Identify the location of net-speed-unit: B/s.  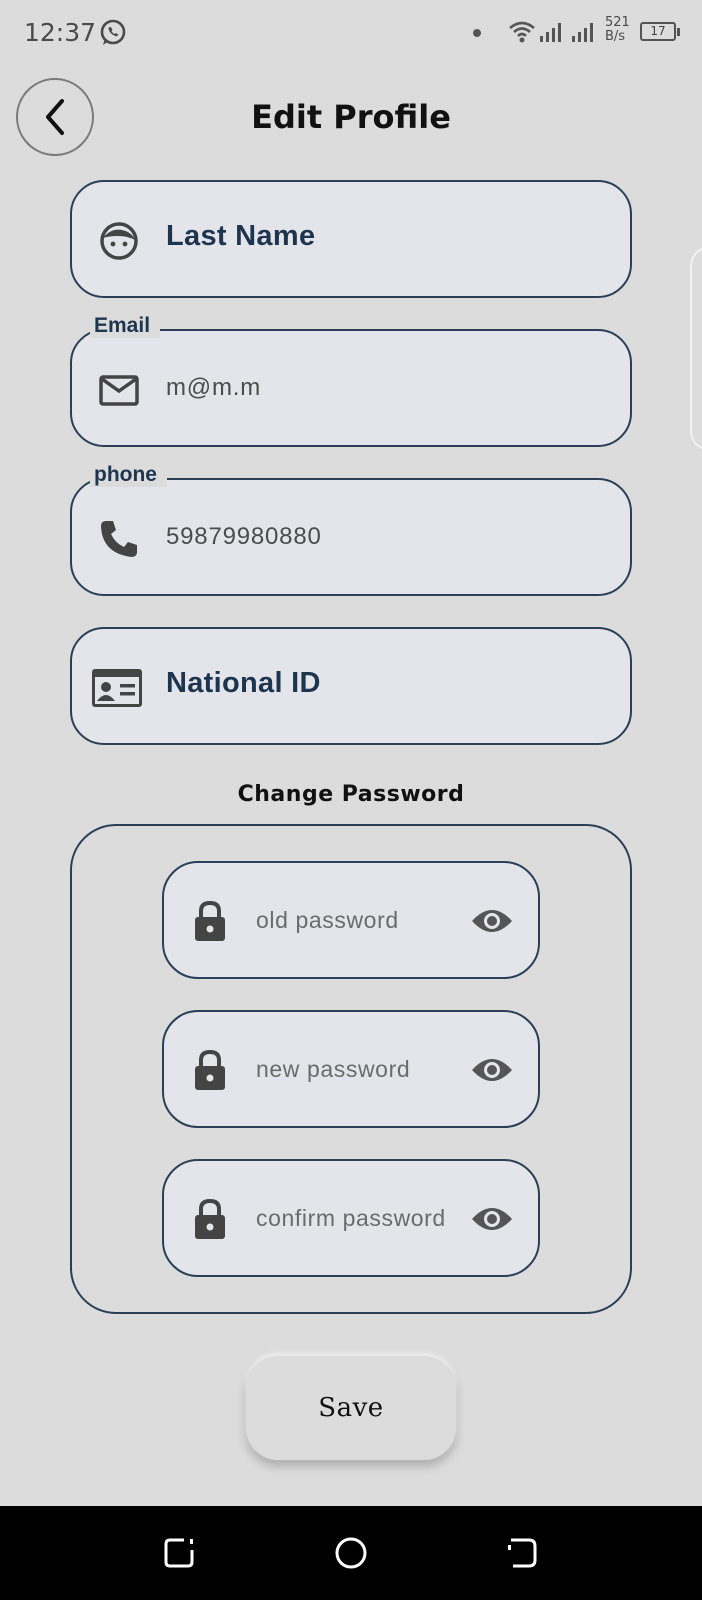
(615, 36).